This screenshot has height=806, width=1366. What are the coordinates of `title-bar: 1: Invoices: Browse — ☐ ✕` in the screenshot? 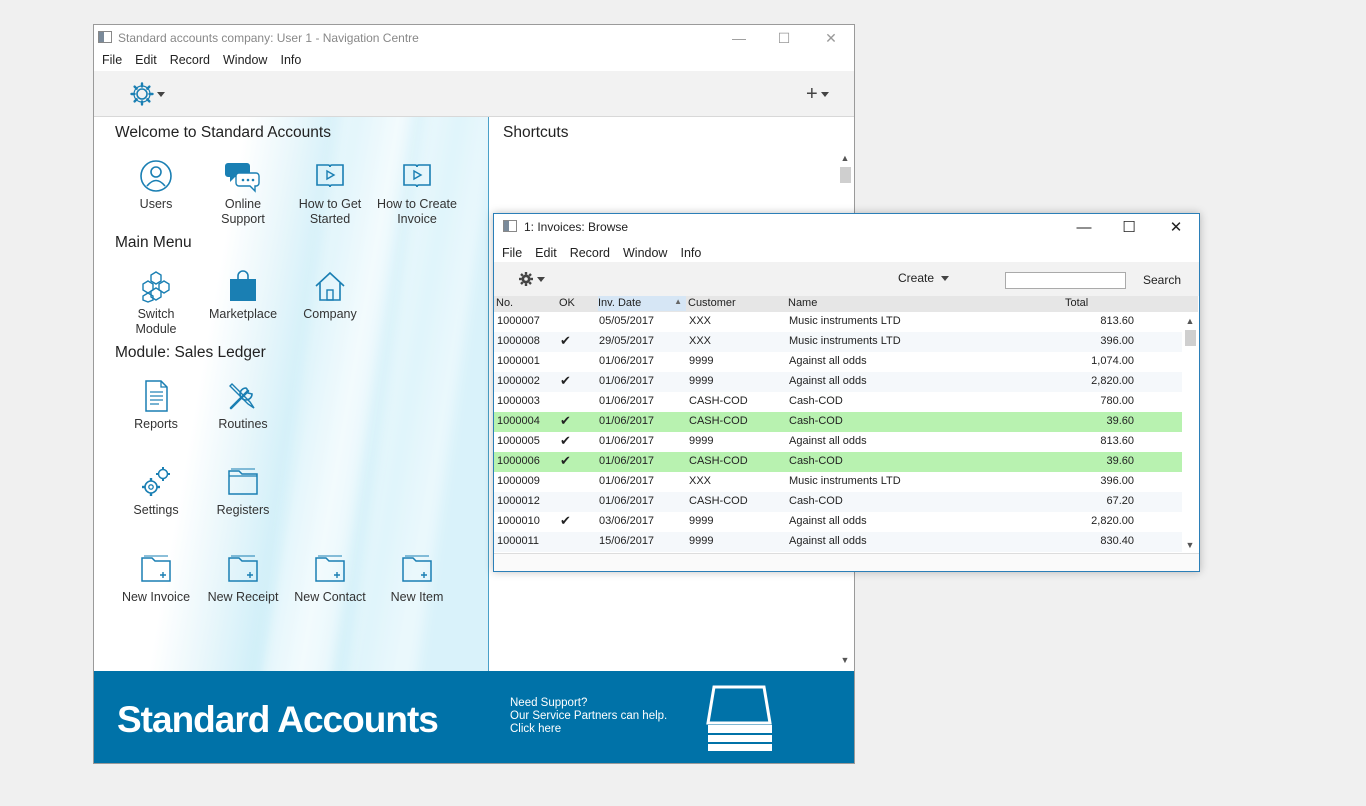 It's located at (846, 227).